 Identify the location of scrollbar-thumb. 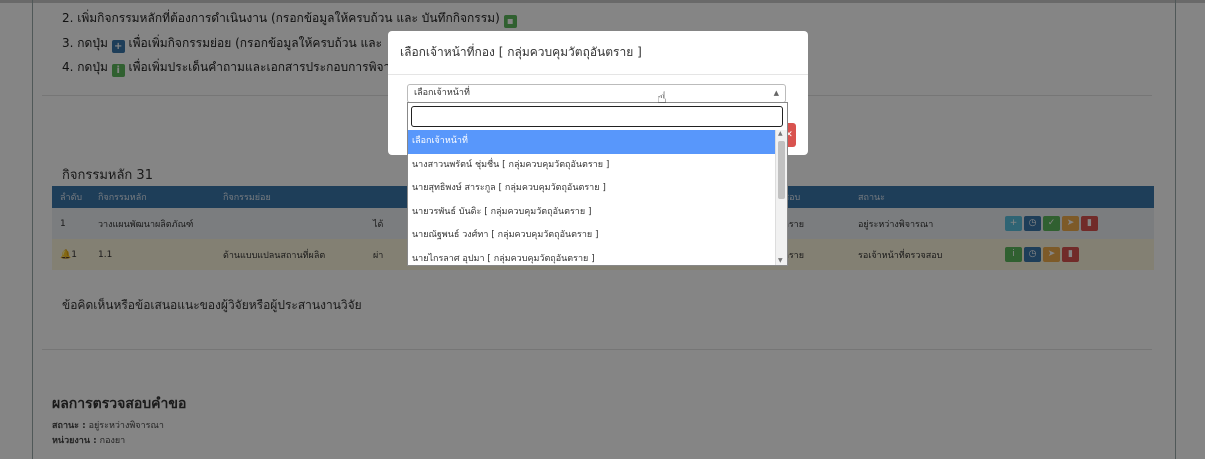
(781, 170).